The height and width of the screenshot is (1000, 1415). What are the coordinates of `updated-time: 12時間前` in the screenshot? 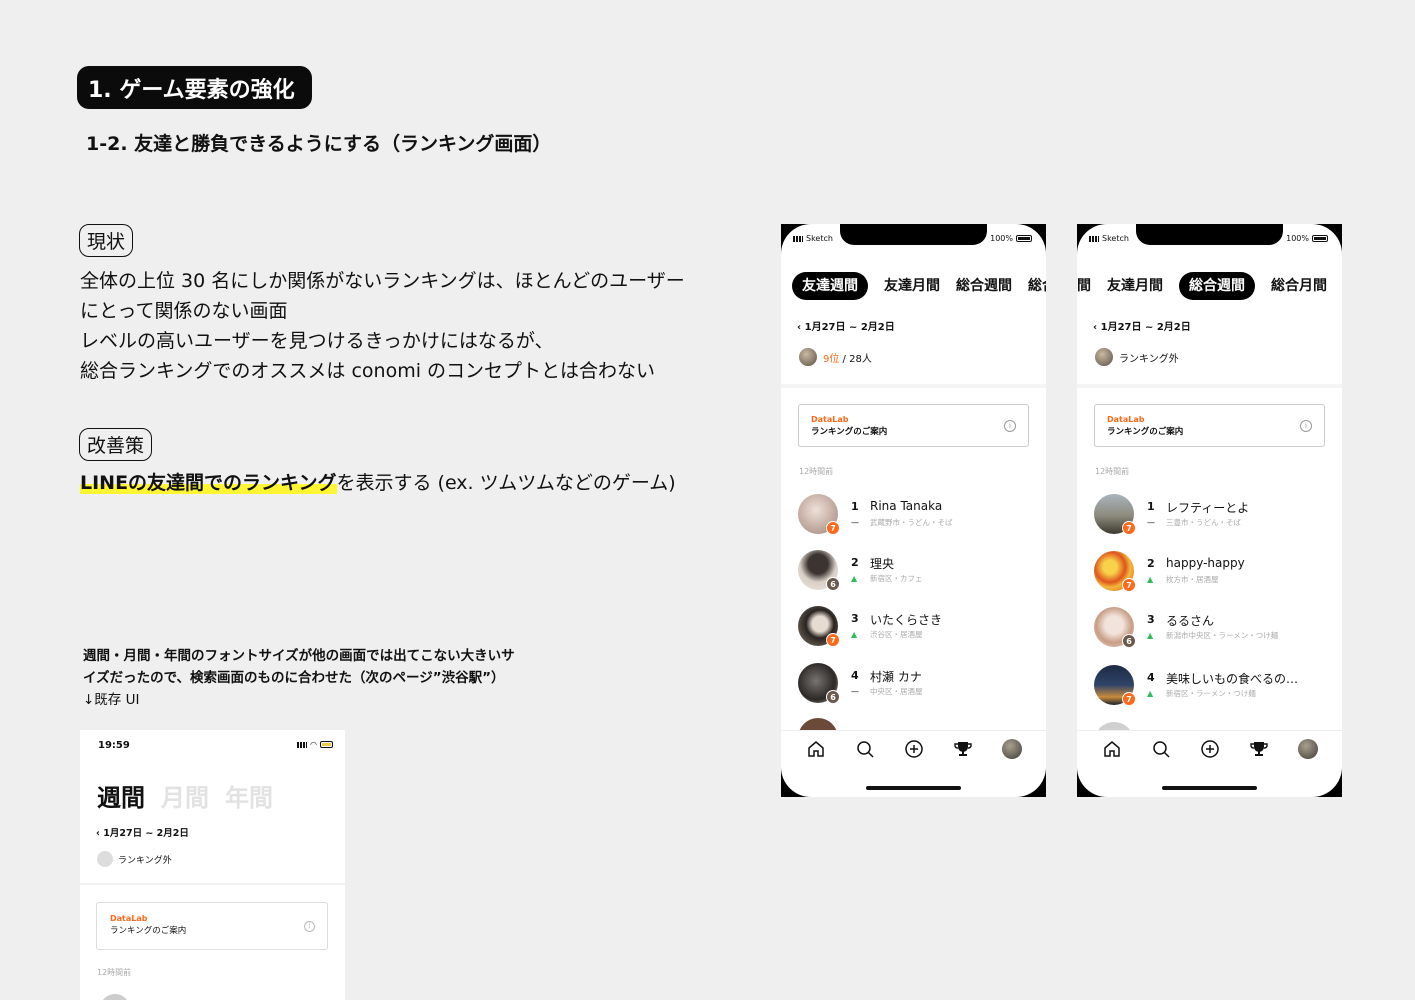 It's located at (1112, 471).